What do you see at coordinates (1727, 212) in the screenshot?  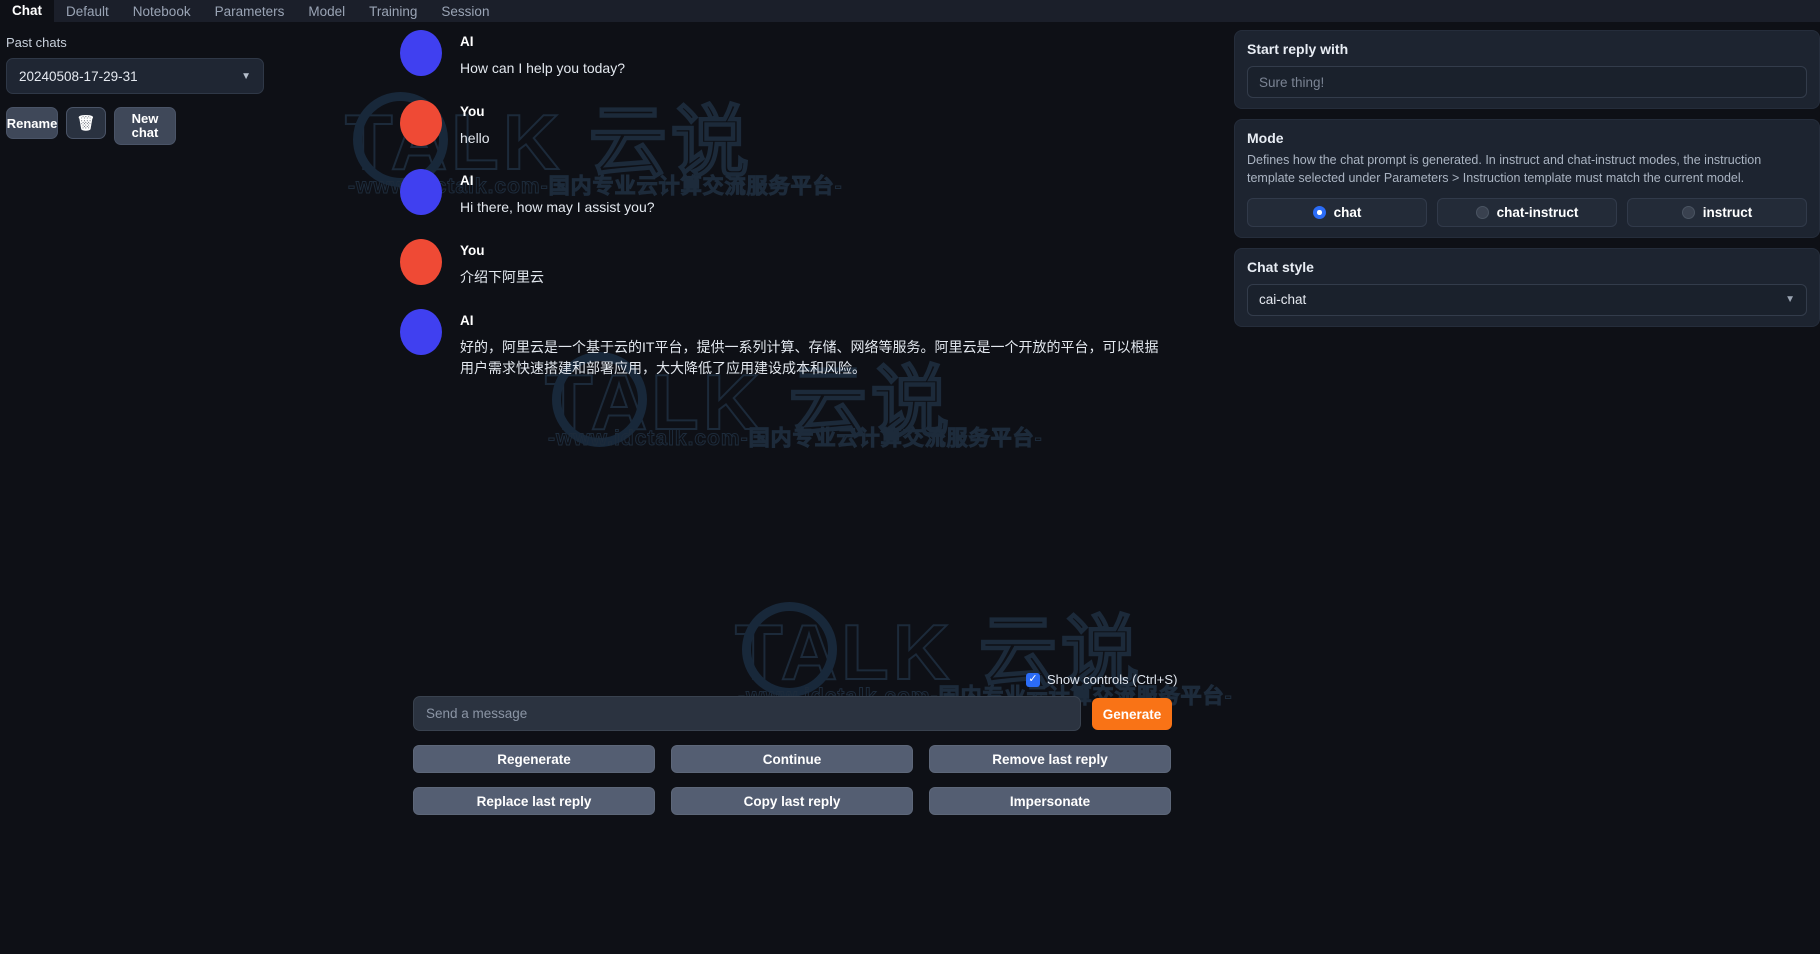 I see `mode-option-instruct-label: instruct` at bounding box center [1727, 212].